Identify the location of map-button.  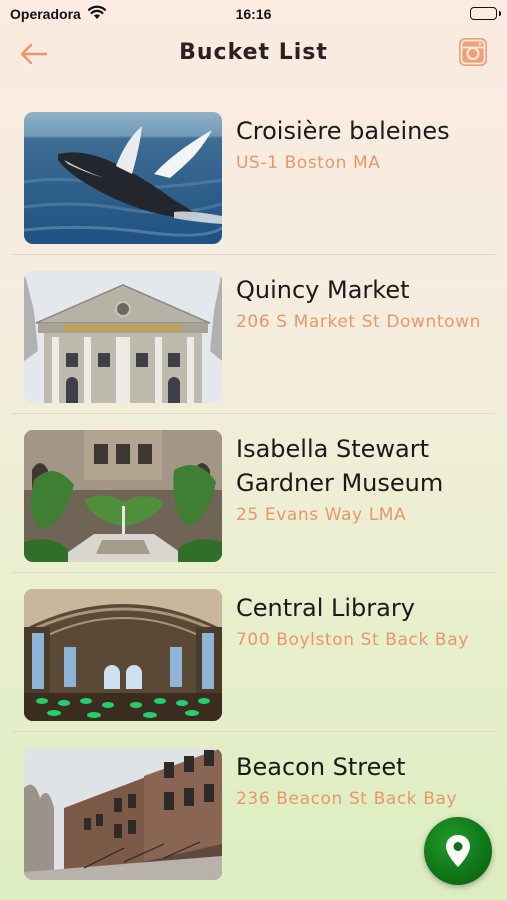
(458, 851).